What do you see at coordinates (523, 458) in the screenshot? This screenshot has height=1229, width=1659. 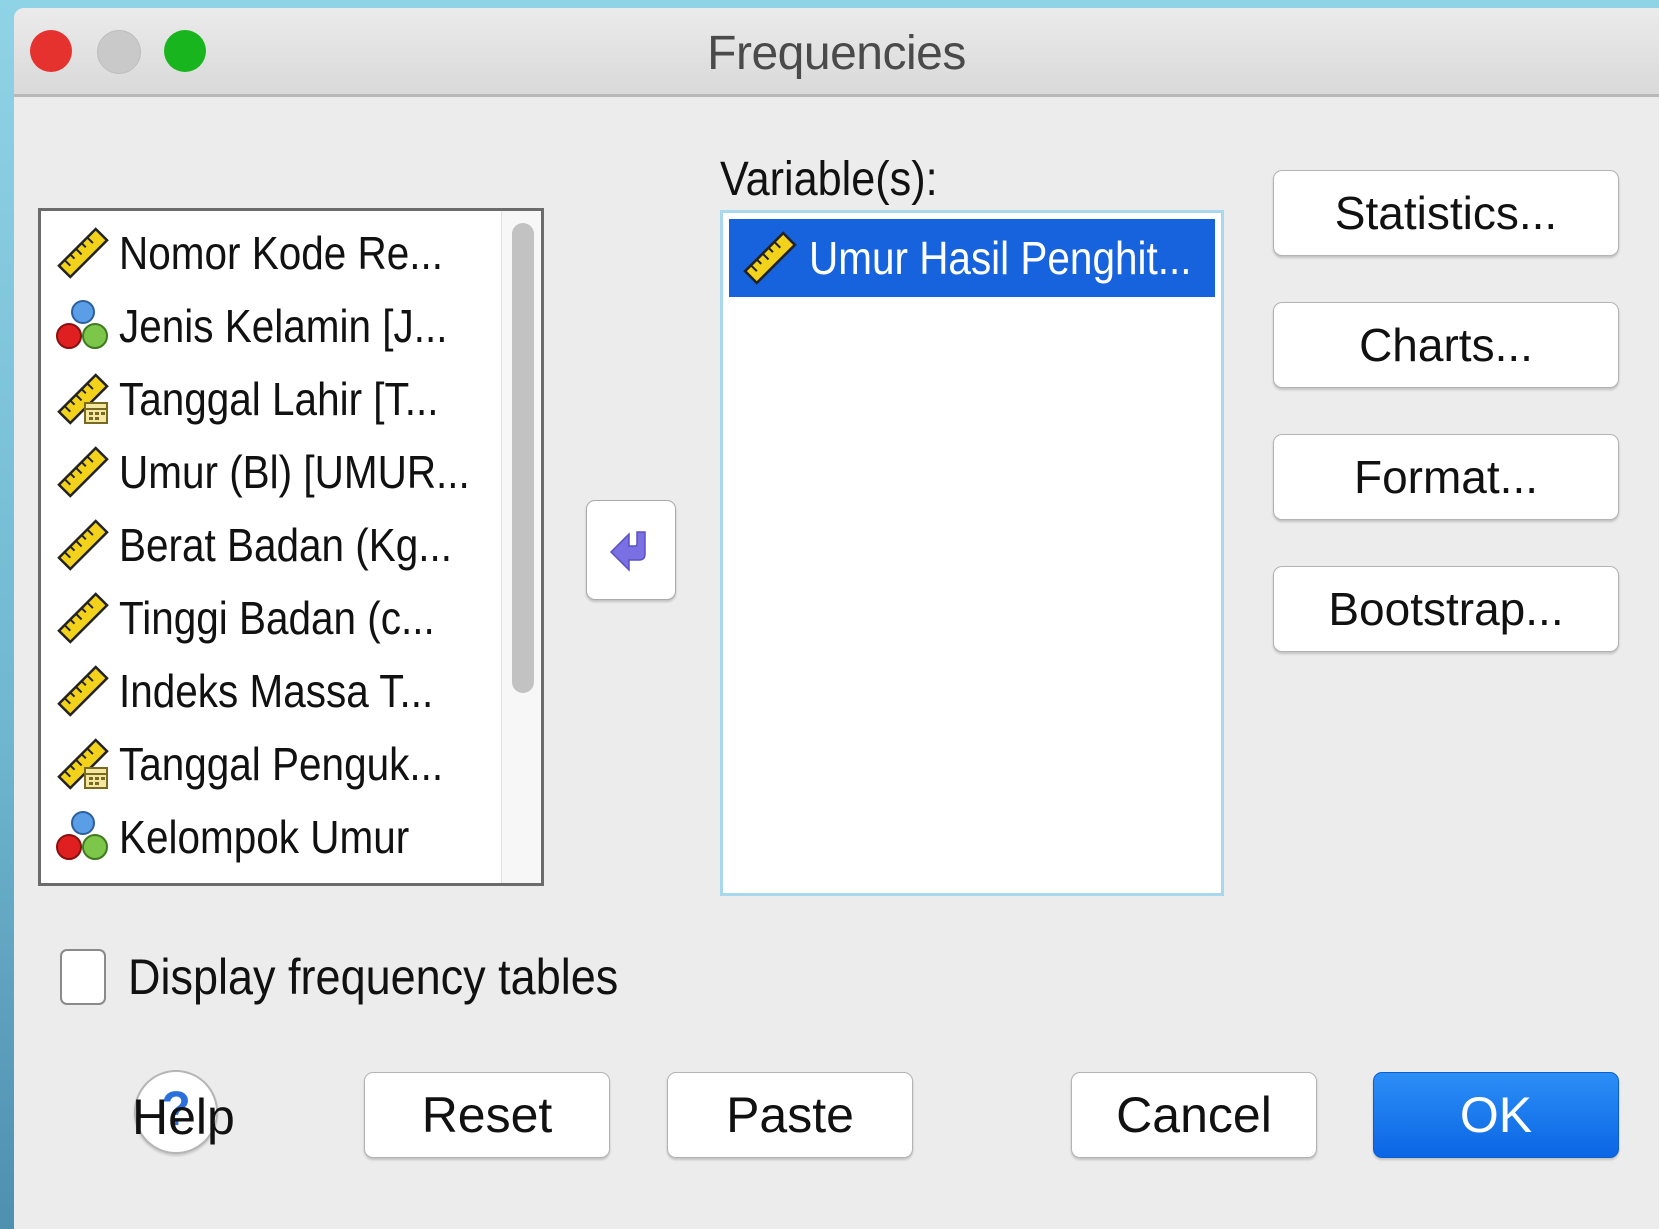 I see `scrollbar-thumb` at bounding box center [523, 458].